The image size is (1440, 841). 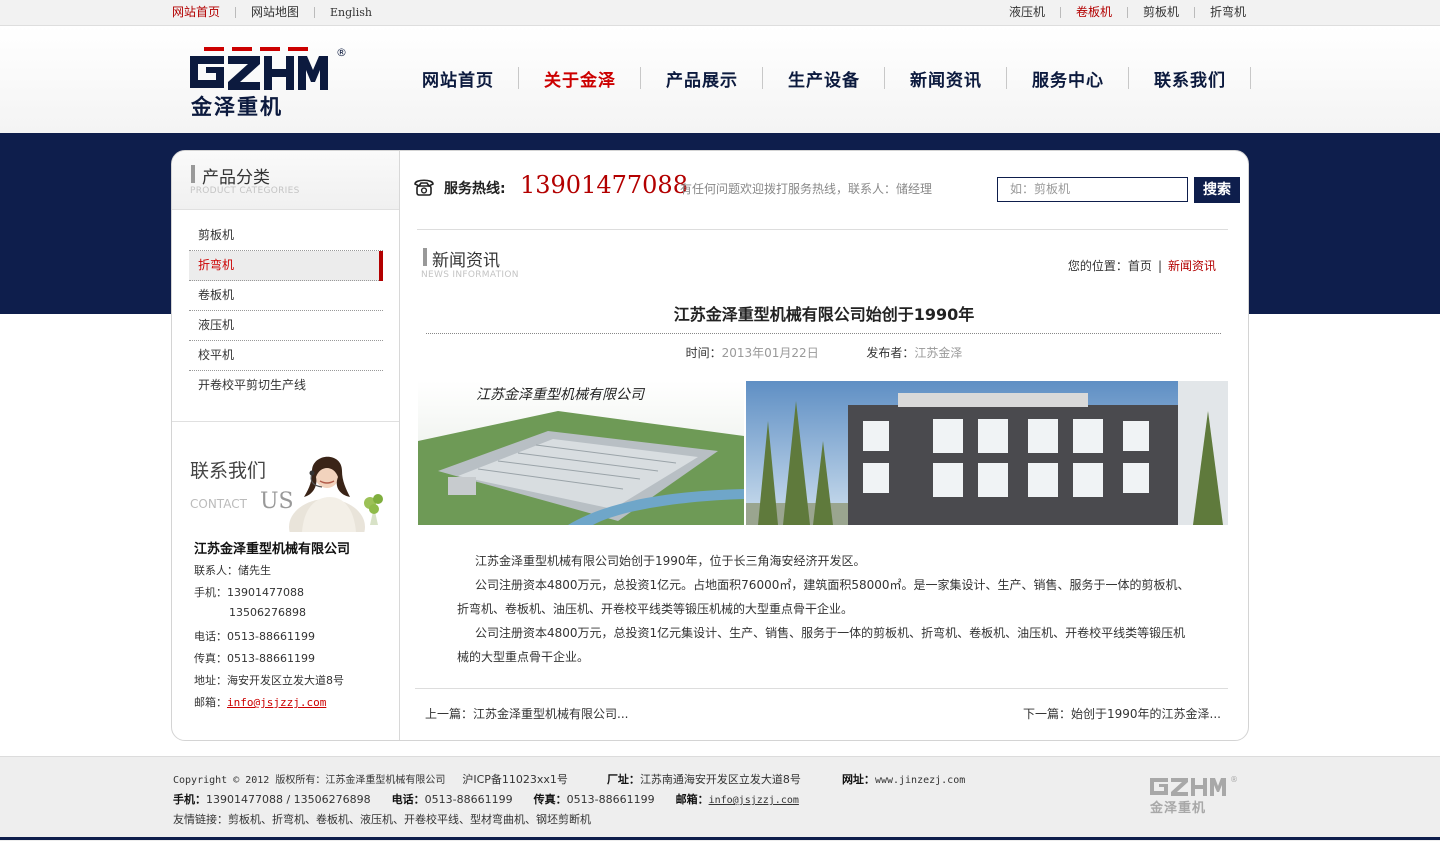 I want to click on image-caption: 江苏金泽重型机械有限公司, so click(x=561, y=395).